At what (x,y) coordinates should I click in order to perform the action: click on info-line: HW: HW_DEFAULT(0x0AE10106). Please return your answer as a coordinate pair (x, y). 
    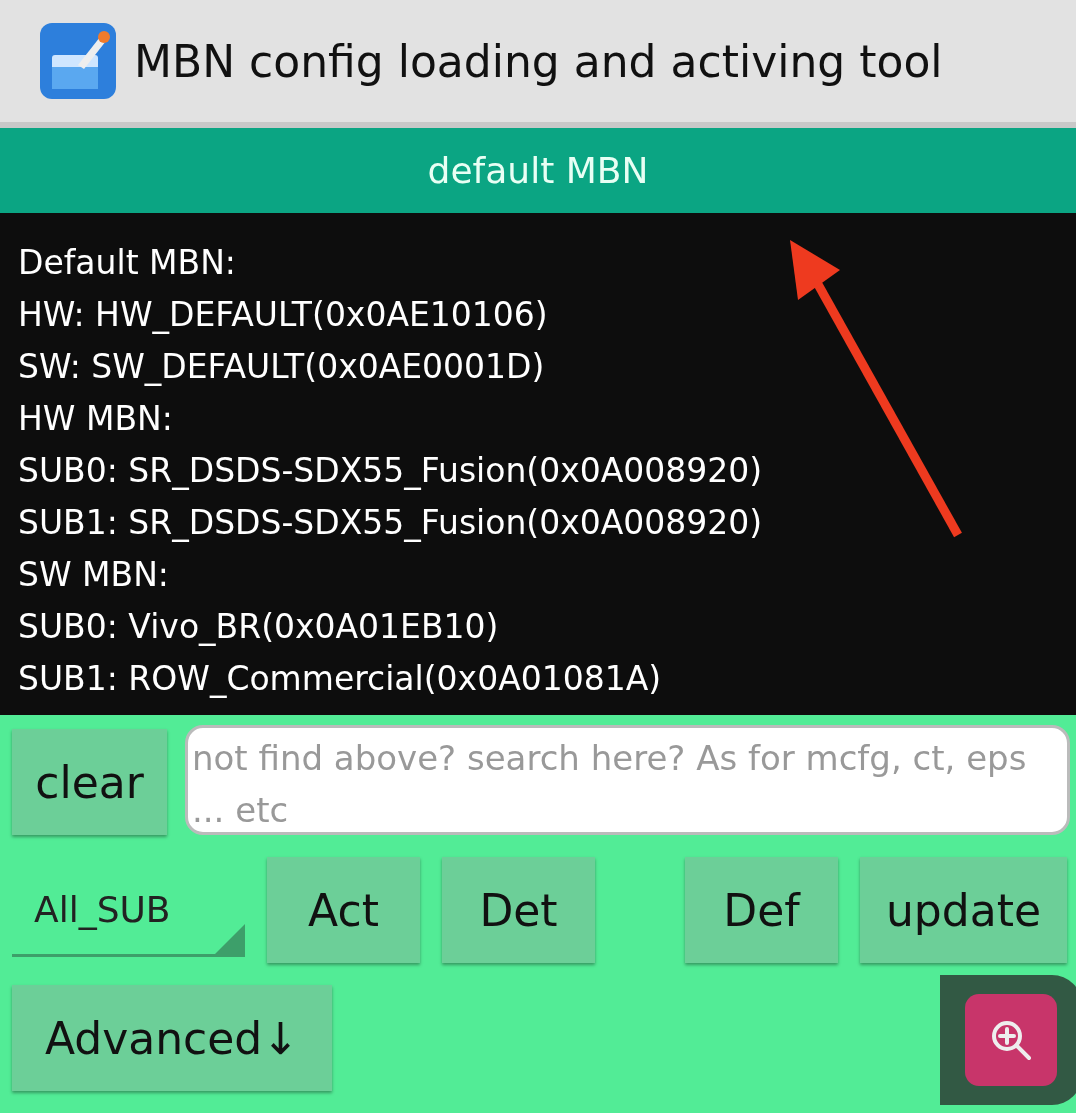
    Looking at the image, I should click on (283, 315).